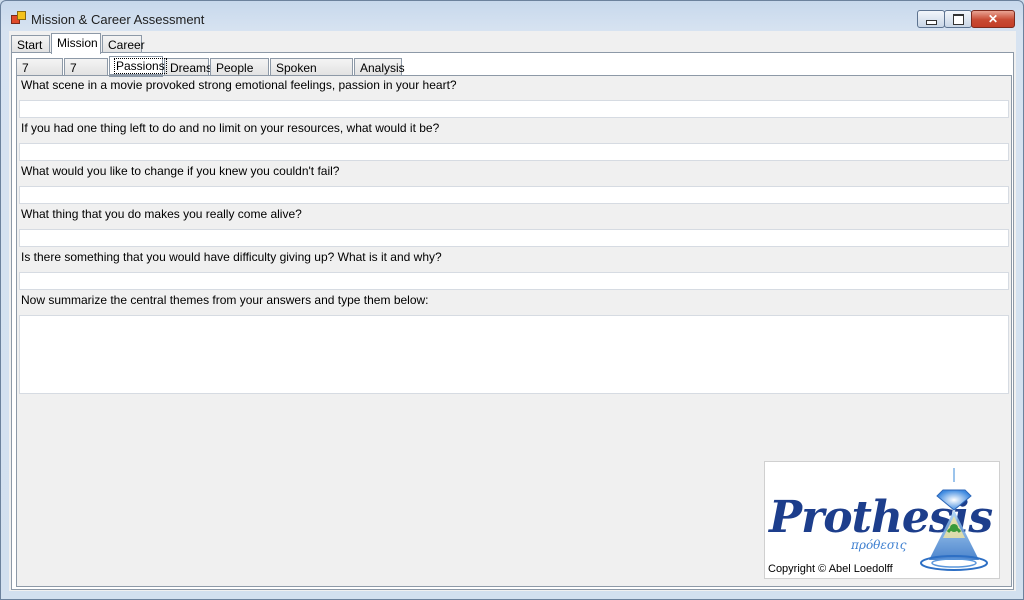 The image size is (1024, 600). I want to click on question-5-input, so click(514, 281).